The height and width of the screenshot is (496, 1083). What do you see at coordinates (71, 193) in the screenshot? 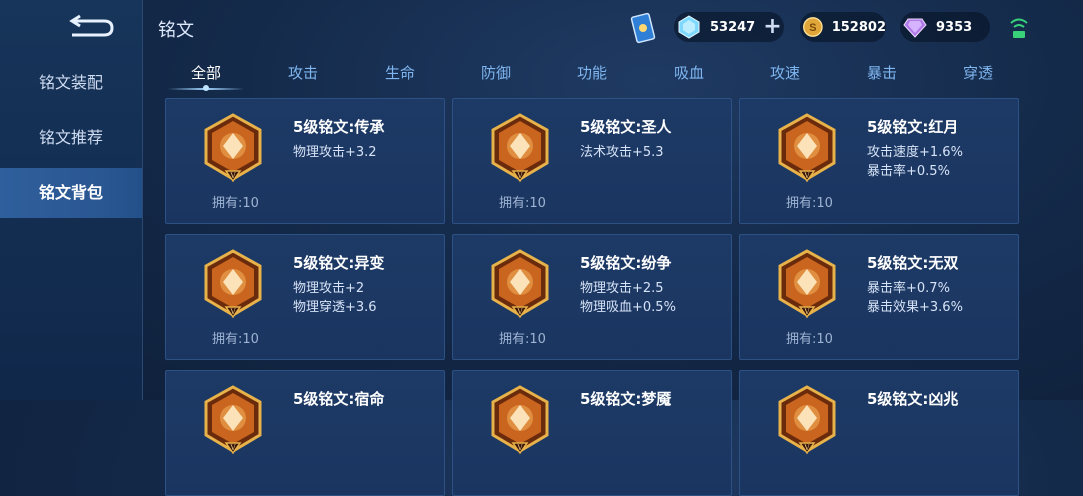
I see `sidebar-item-backpack: 铭文背包` at bounding box center [71, 193].